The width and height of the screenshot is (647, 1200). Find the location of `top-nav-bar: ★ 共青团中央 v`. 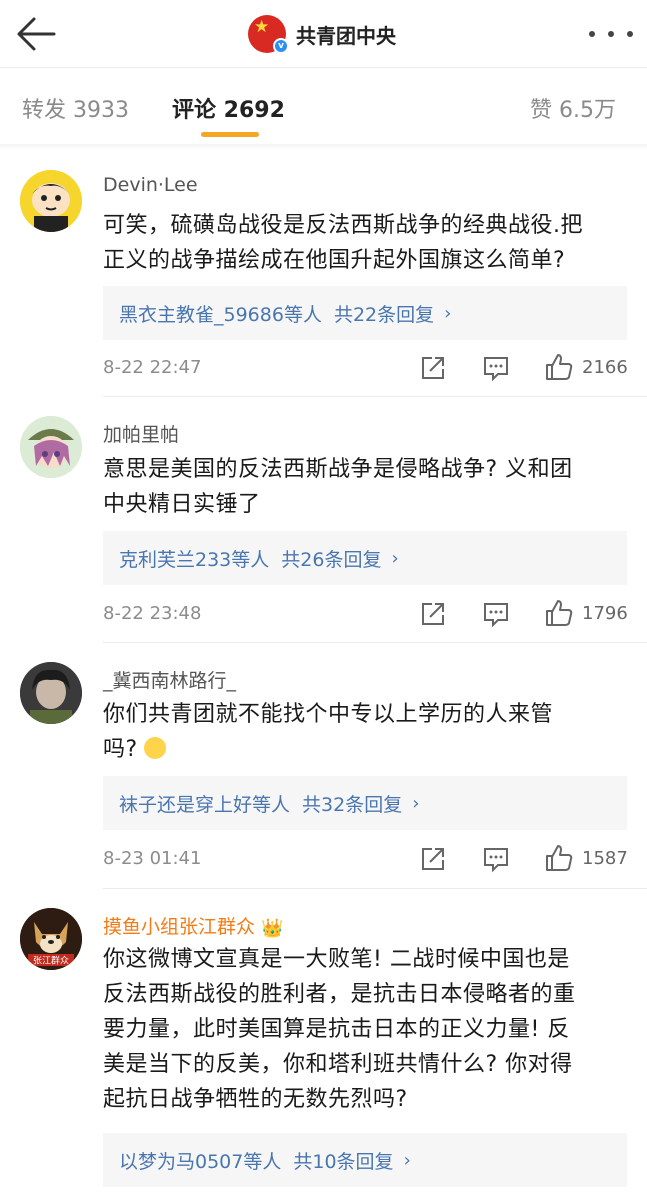

top-nav-bar: ★ 共青团中央 v is located at coordinates (323, 34).